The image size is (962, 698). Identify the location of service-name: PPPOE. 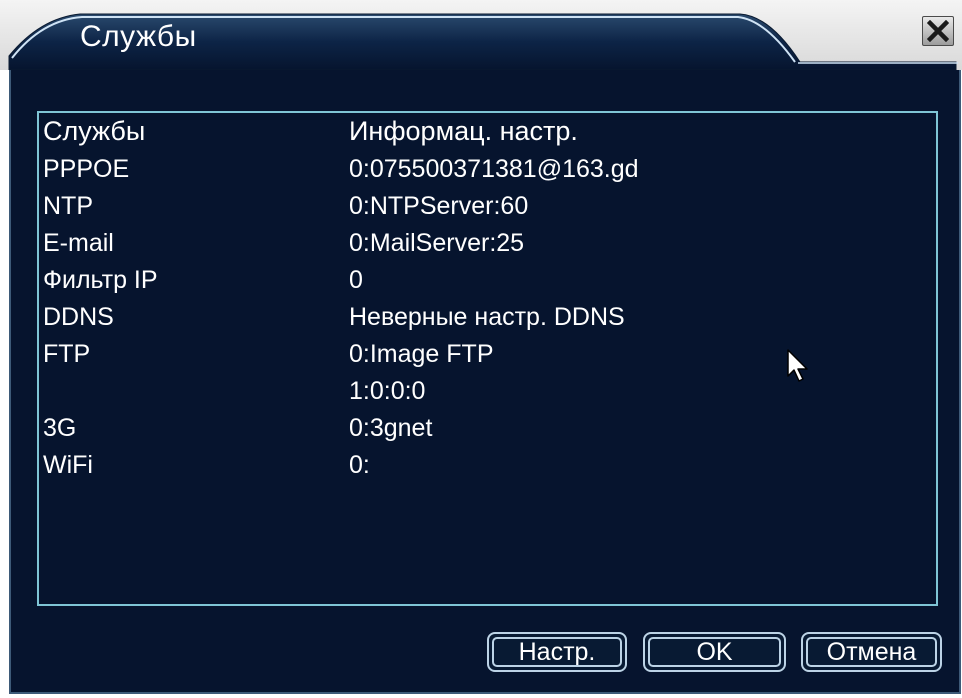
(86, 169).